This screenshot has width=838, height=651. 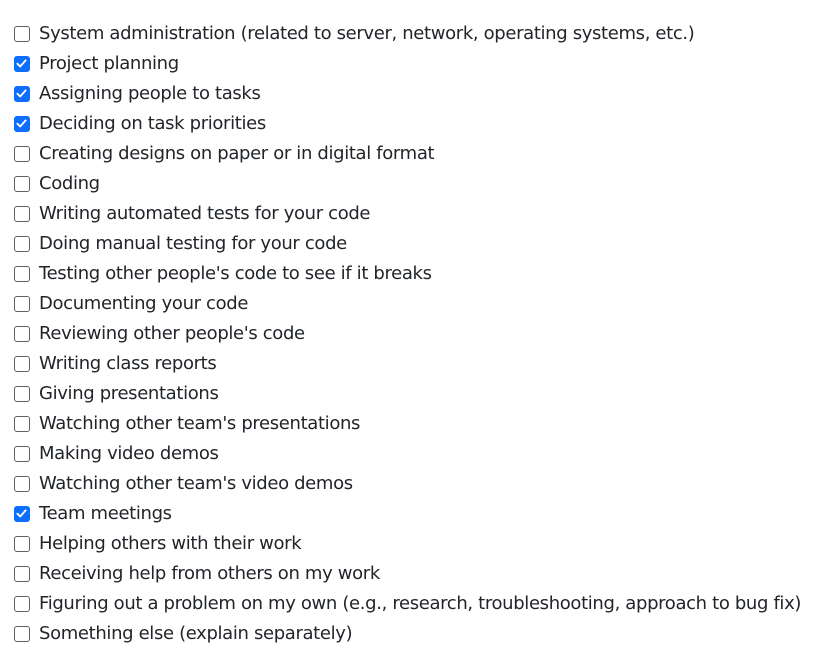 What do you see at coordinates (129, 453) in the screenshot?
I see `option-label: Making video demos` at bounding box center [129, 453].